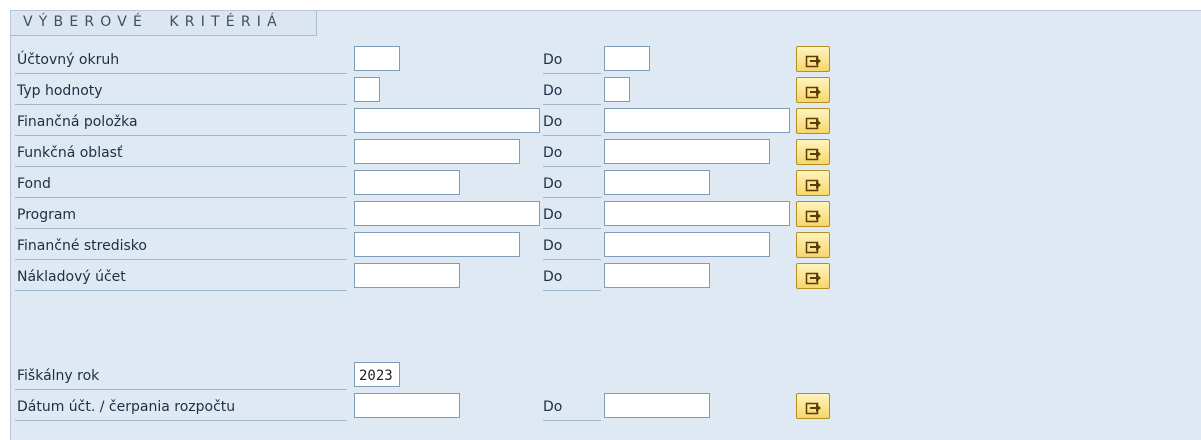 Image resolution: width=1201 pixels, height=440 pixels. What do you see at coordinates (687, 151) in the screenshot?
I see `functional-area-to-field` at bounding box center [687, 151].